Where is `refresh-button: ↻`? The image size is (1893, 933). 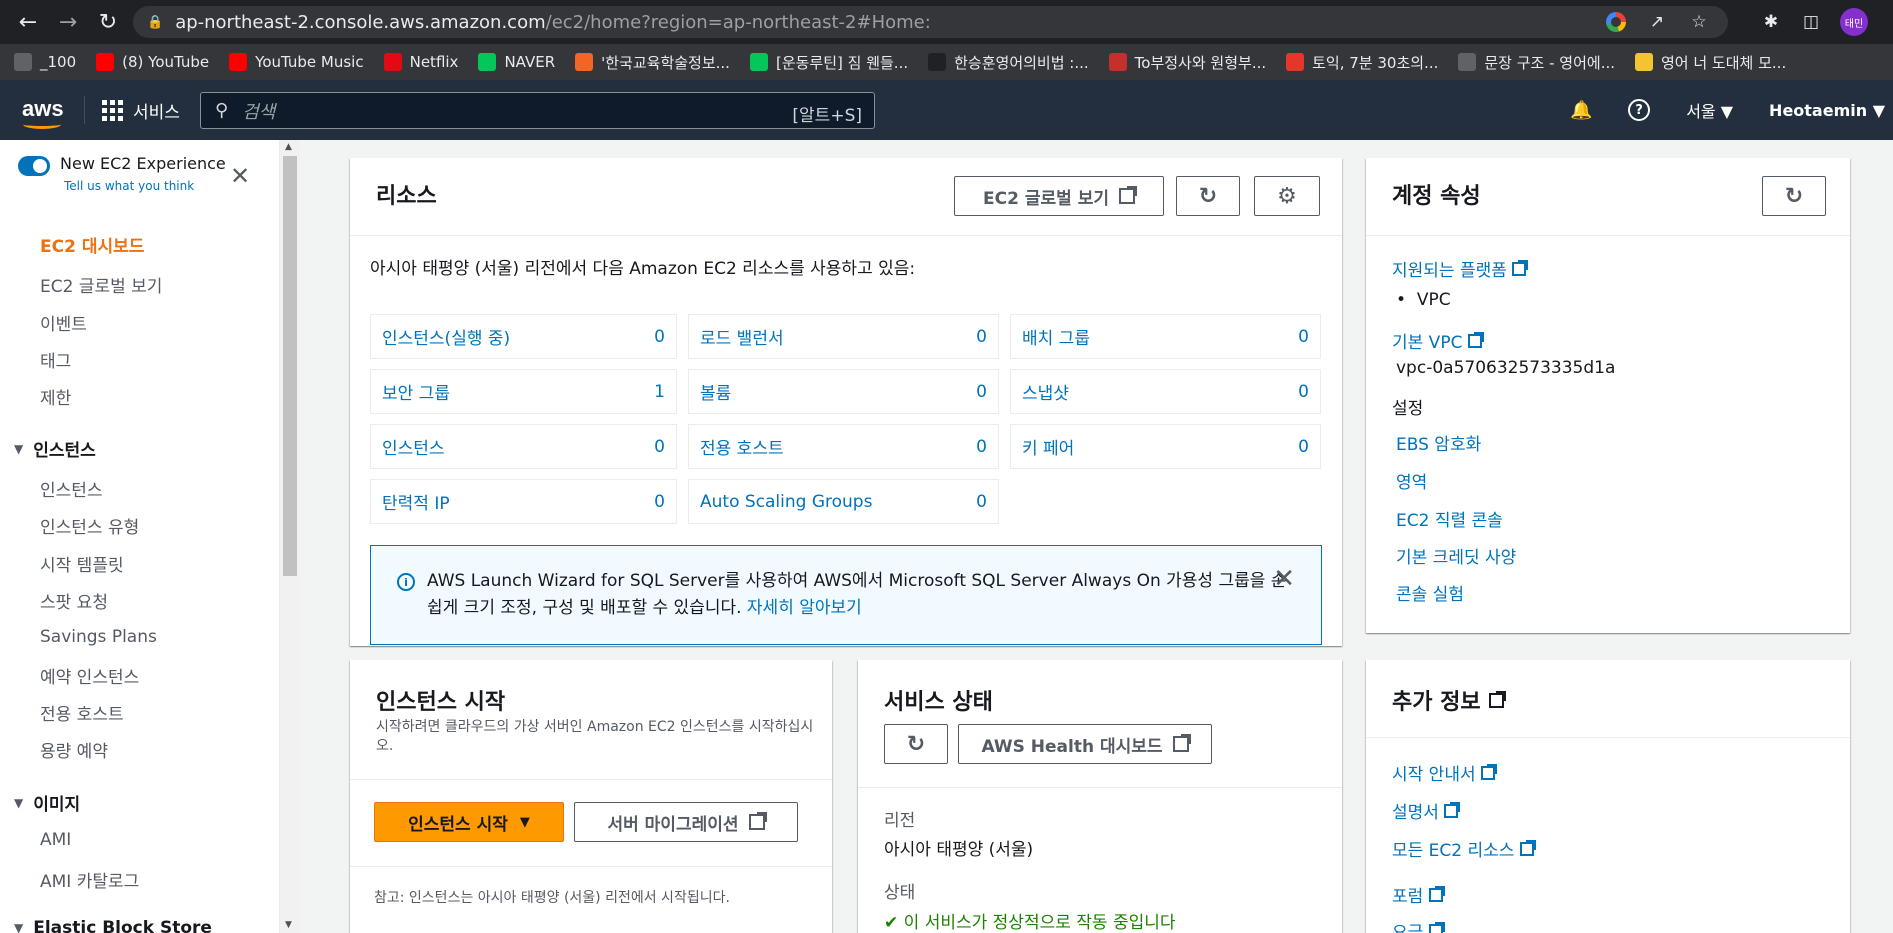 refresh-button: ↻ is located at coordinates (1208, 196).